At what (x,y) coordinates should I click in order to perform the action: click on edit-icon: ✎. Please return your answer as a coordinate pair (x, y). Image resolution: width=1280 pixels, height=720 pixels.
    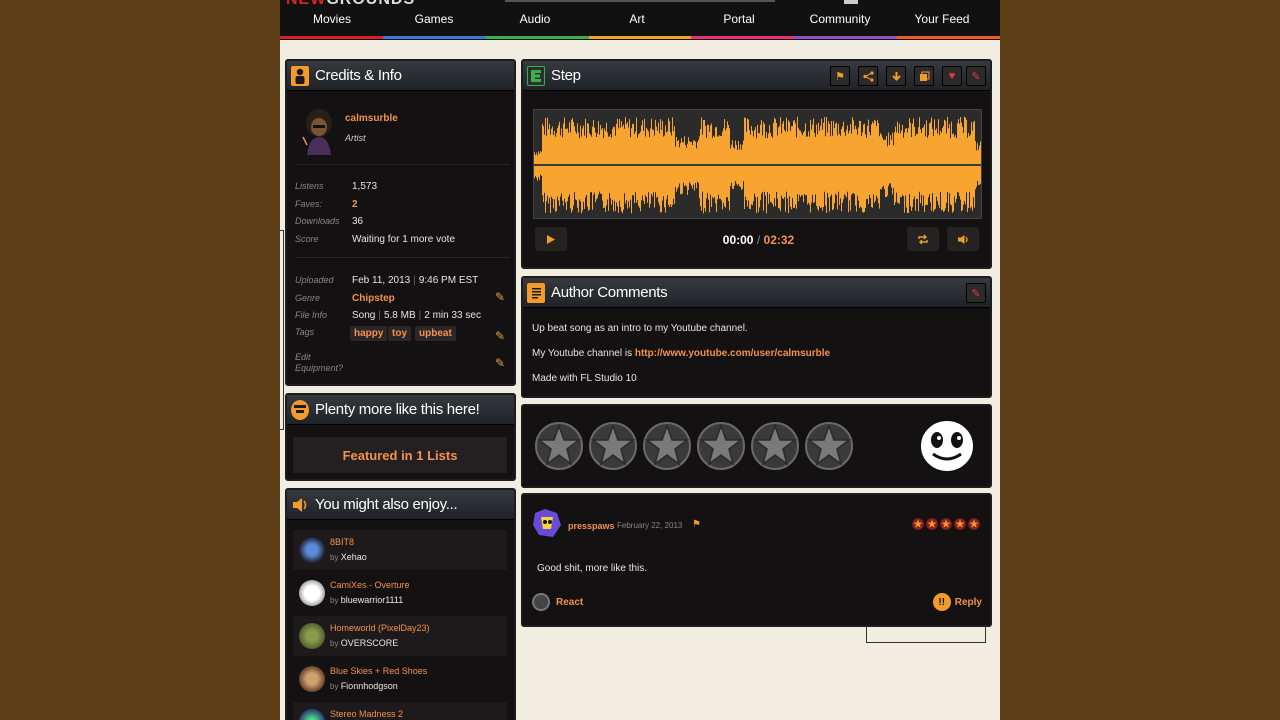
    Looking at the image, I should click on (976, 76).